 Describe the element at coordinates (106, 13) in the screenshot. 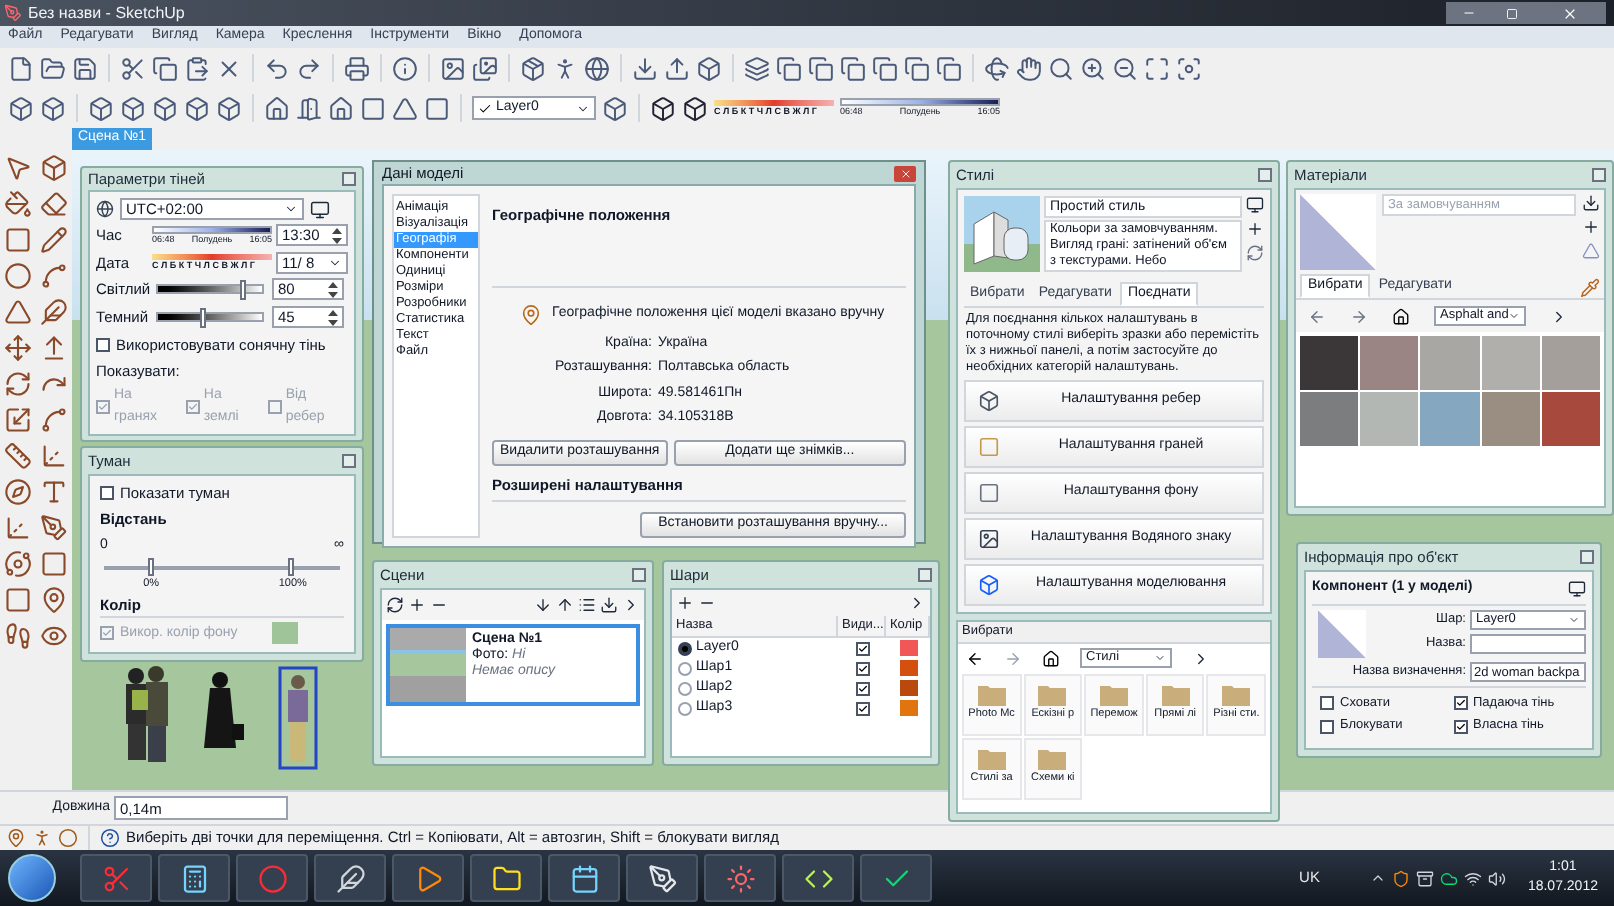

I see `window-title: Без назви - SketchUp` at that location.